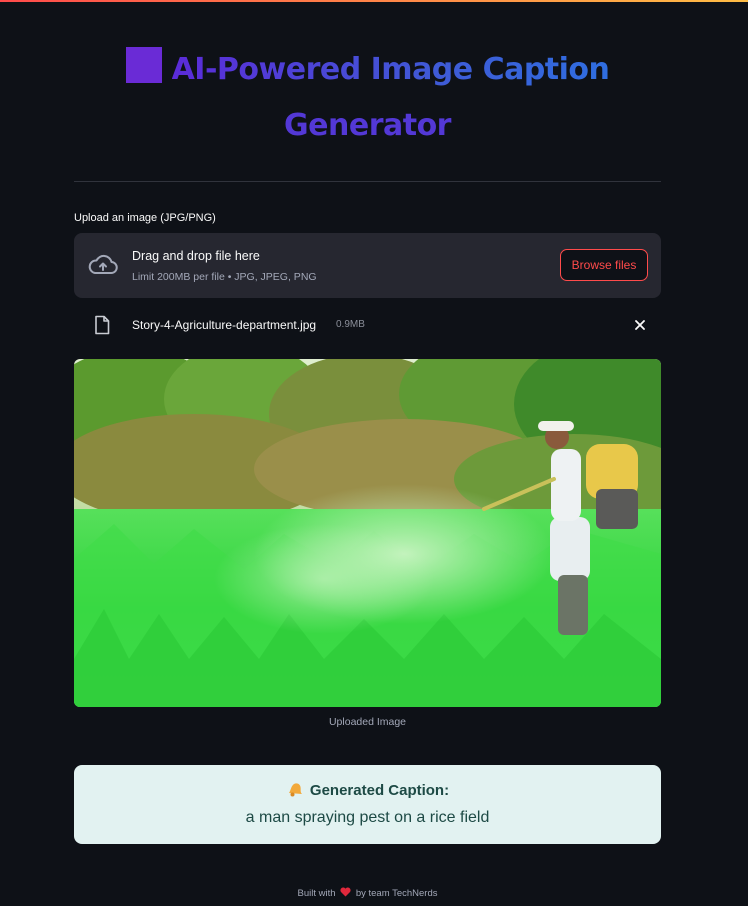  I want to click on purple-square-icon, so click(143, 65).